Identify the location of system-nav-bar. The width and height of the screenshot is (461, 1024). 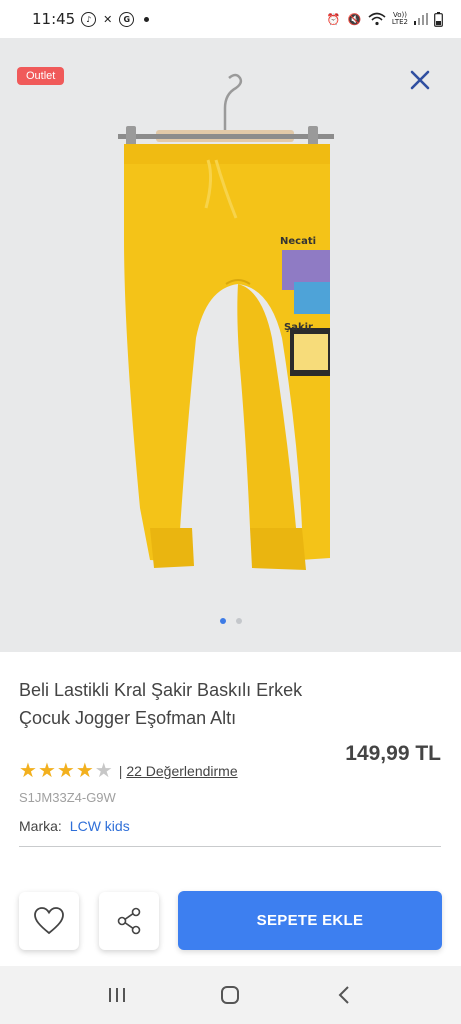
(230, 995).